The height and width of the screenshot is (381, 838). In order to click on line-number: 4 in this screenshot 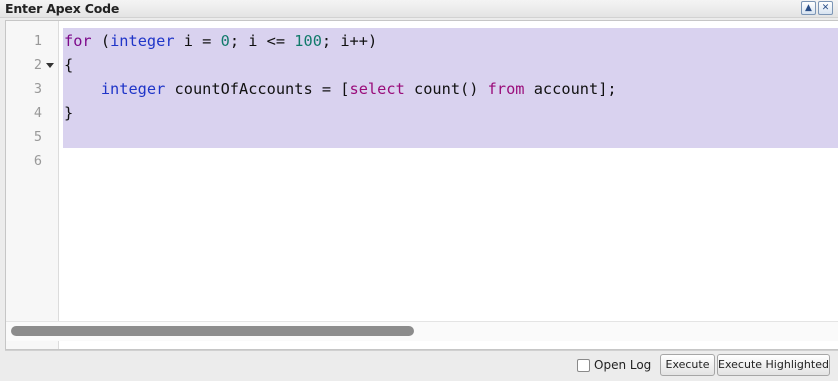, I will do `click(37, 113)`.